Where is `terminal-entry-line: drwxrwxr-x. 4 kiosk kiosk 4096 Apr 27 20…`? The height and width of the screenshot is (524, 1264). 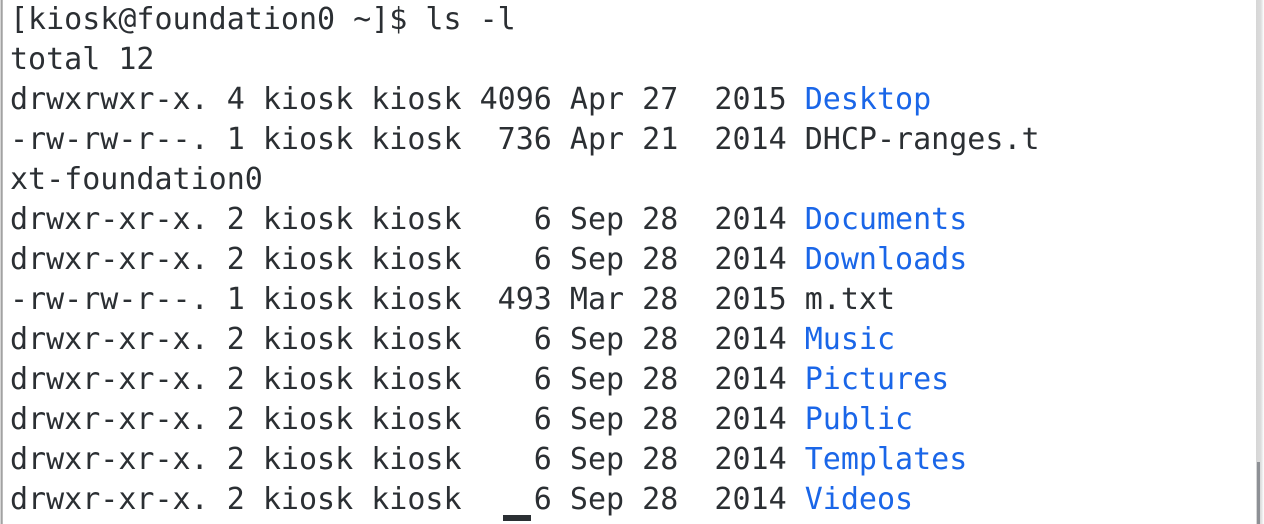 terminal-entry-line: drwxrwxr-x. 4 kiosk kiosk 4096 Apr 27 20… is located at coordinates (630, 100).